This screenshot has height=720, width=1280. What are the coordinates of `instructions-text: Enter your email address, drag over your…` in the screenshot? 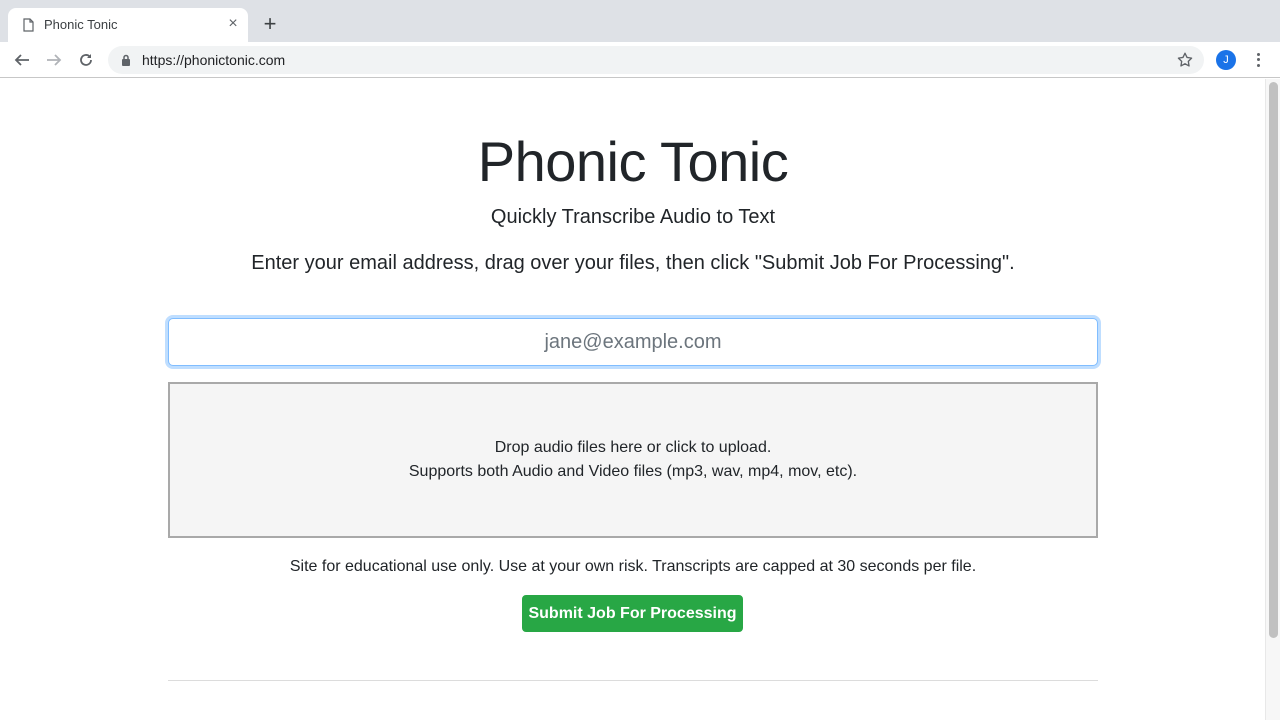 It's located at (633, 263).